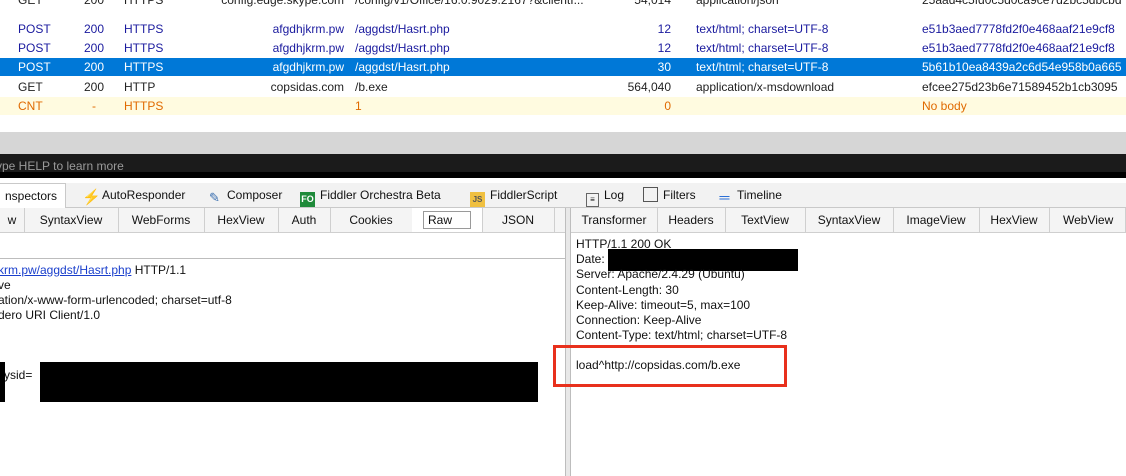  What do you see at coordinates (737, 3) in the screenshot?
I see `session-content-type: application/json` at bounding box center [737, 3].